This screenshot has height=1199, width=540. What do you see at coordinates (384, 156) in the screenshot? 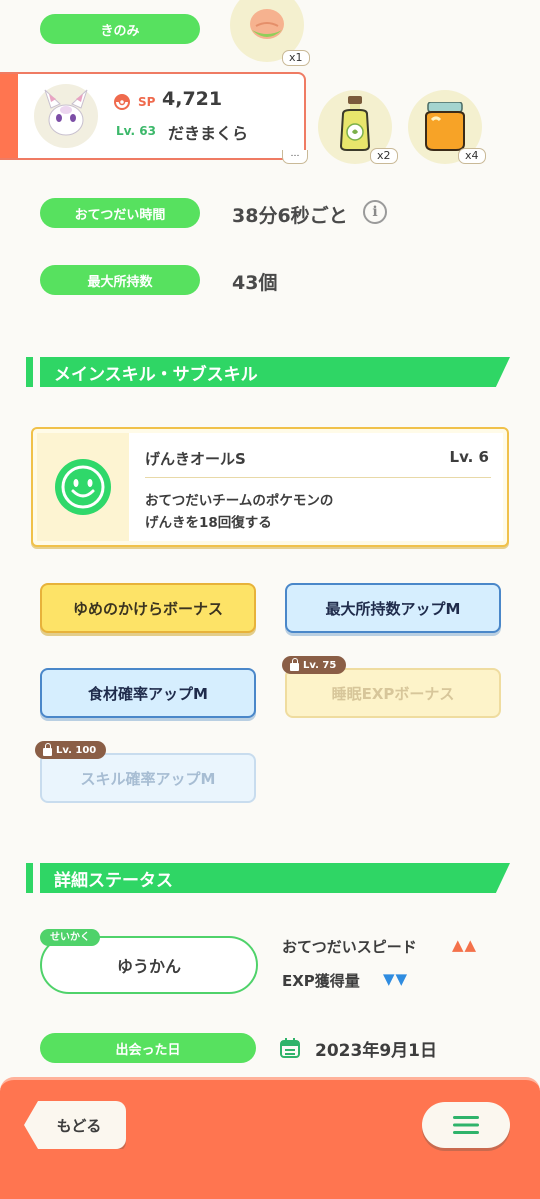
I see `oil-qty-badge: x2` at bounding box center [384, 156].